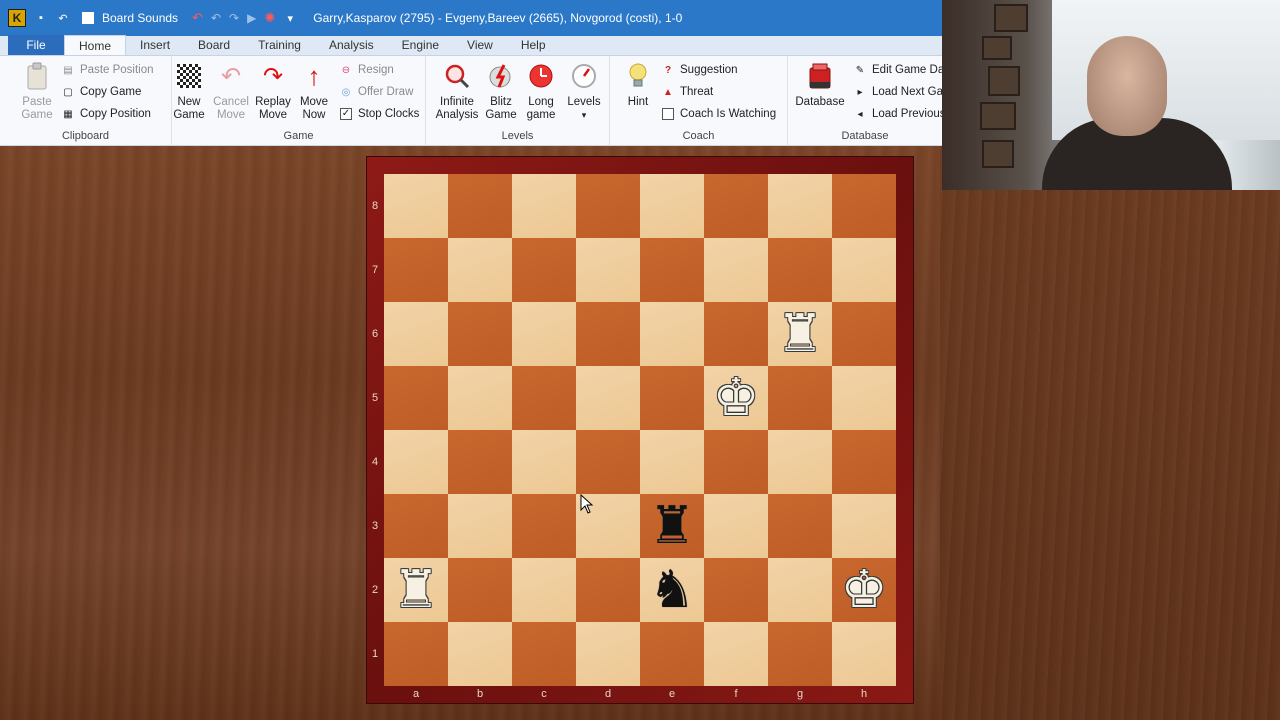  Describe the element at coordinates (416, 462) in the screenshot. I see `square-a4` at that location.